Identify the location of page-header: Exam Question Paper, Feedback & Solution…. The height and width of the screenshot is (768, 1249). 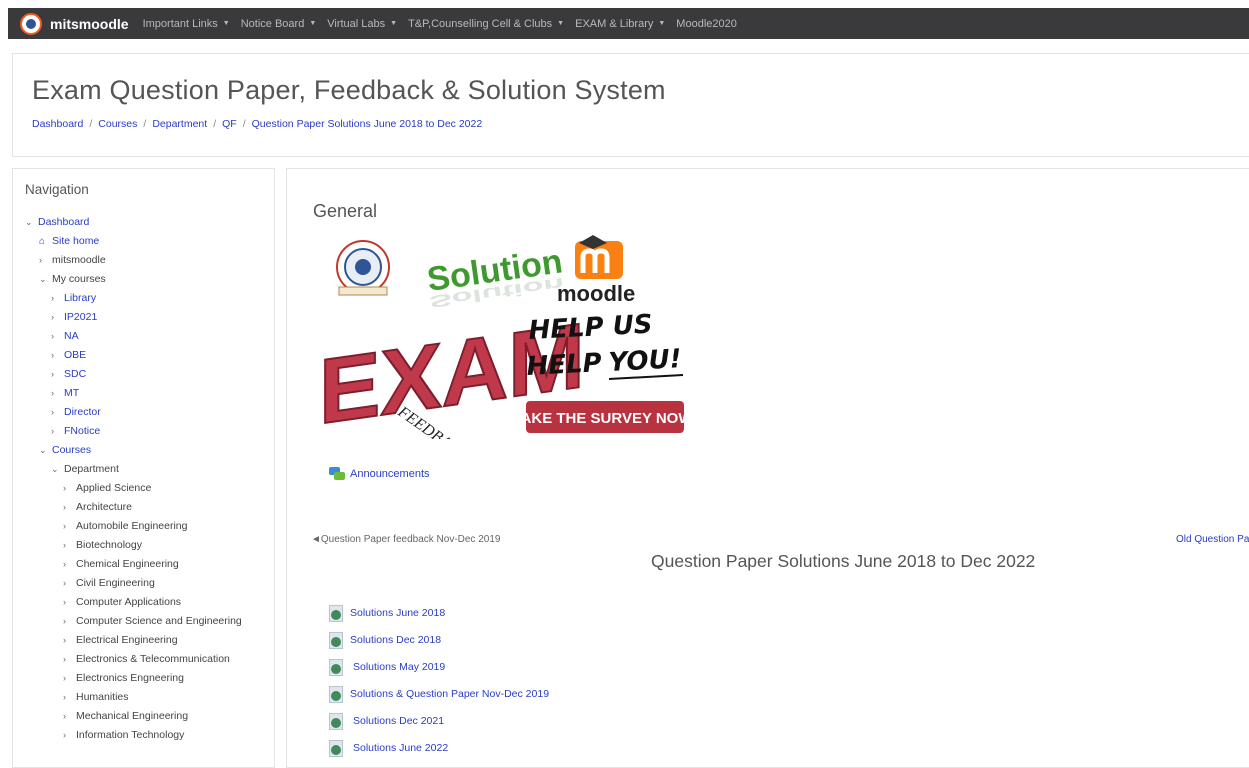
(630, 105).